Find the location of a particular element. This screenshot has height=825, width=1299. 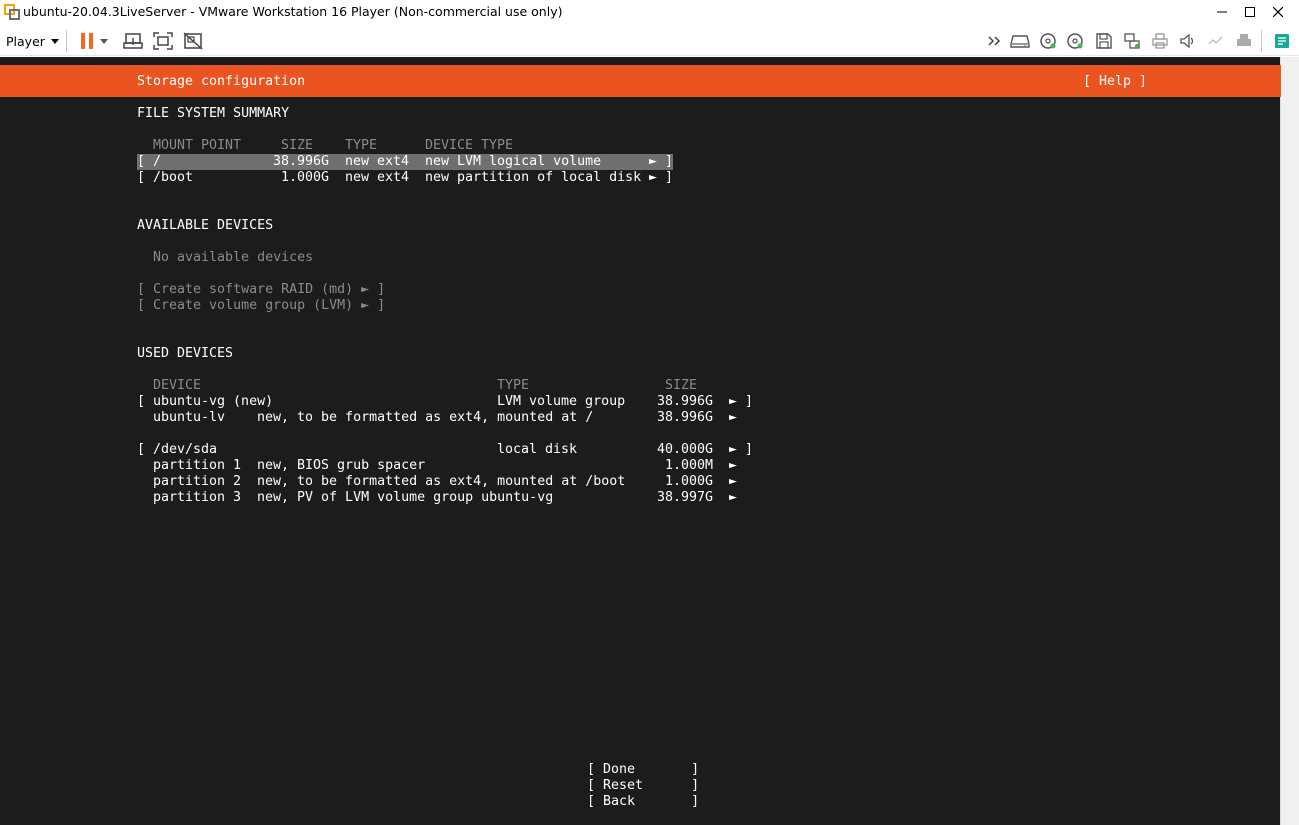

more-devices-icon is located at coordinates (994, 41).